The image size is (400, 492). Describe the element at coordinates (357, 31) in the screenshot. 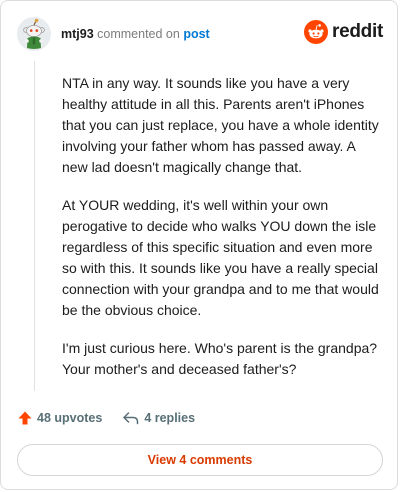

I see `brand-wordmark: reddit` at that location.